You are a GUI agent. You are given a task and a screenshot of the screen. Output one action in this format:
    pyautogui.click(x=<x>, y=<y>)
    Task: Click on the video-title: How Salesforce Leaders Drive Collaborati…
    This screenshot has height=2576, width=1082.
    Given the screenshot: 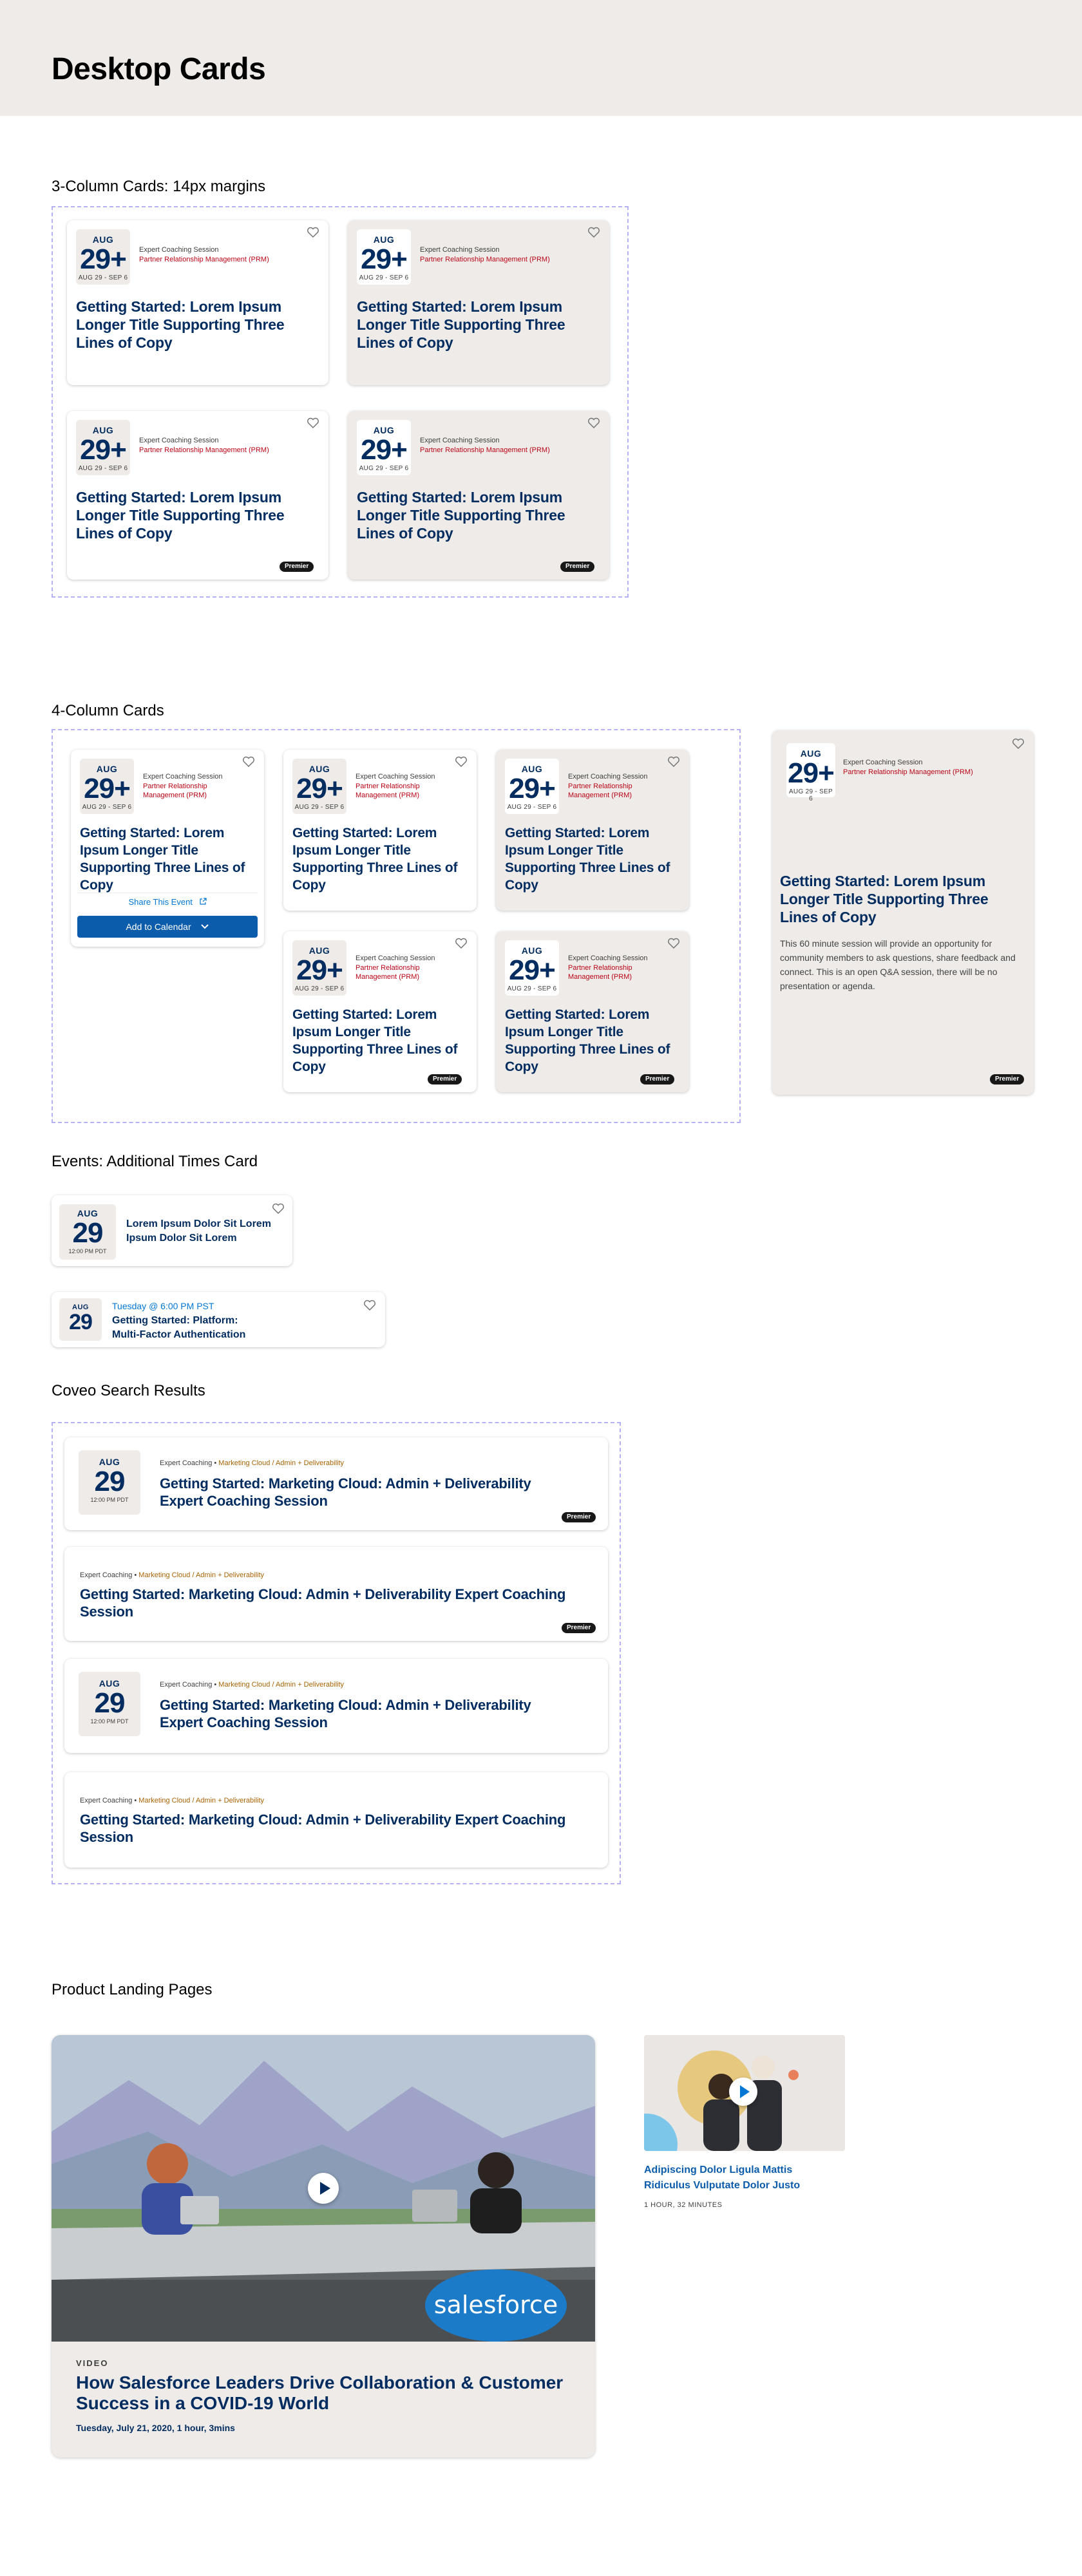 What is the action you would take?
    pyautogui.click(x=327, y=2393)
    